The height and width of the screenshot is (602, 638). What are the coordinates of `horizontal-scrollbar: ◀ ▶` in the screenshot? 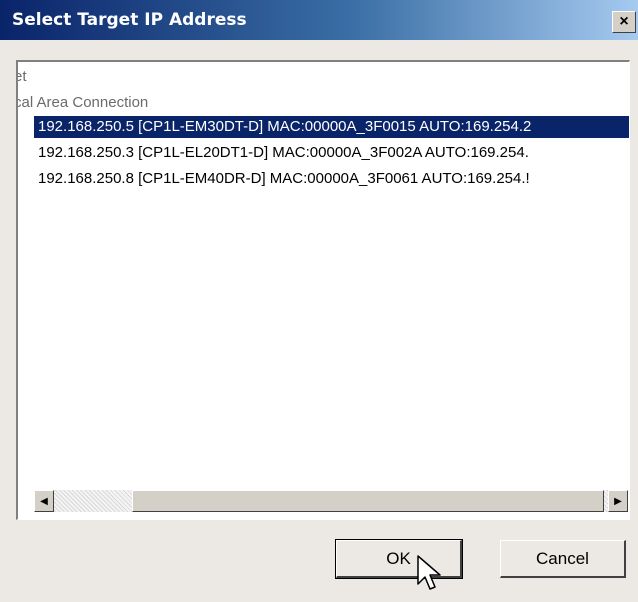 It's located at (331, 501).